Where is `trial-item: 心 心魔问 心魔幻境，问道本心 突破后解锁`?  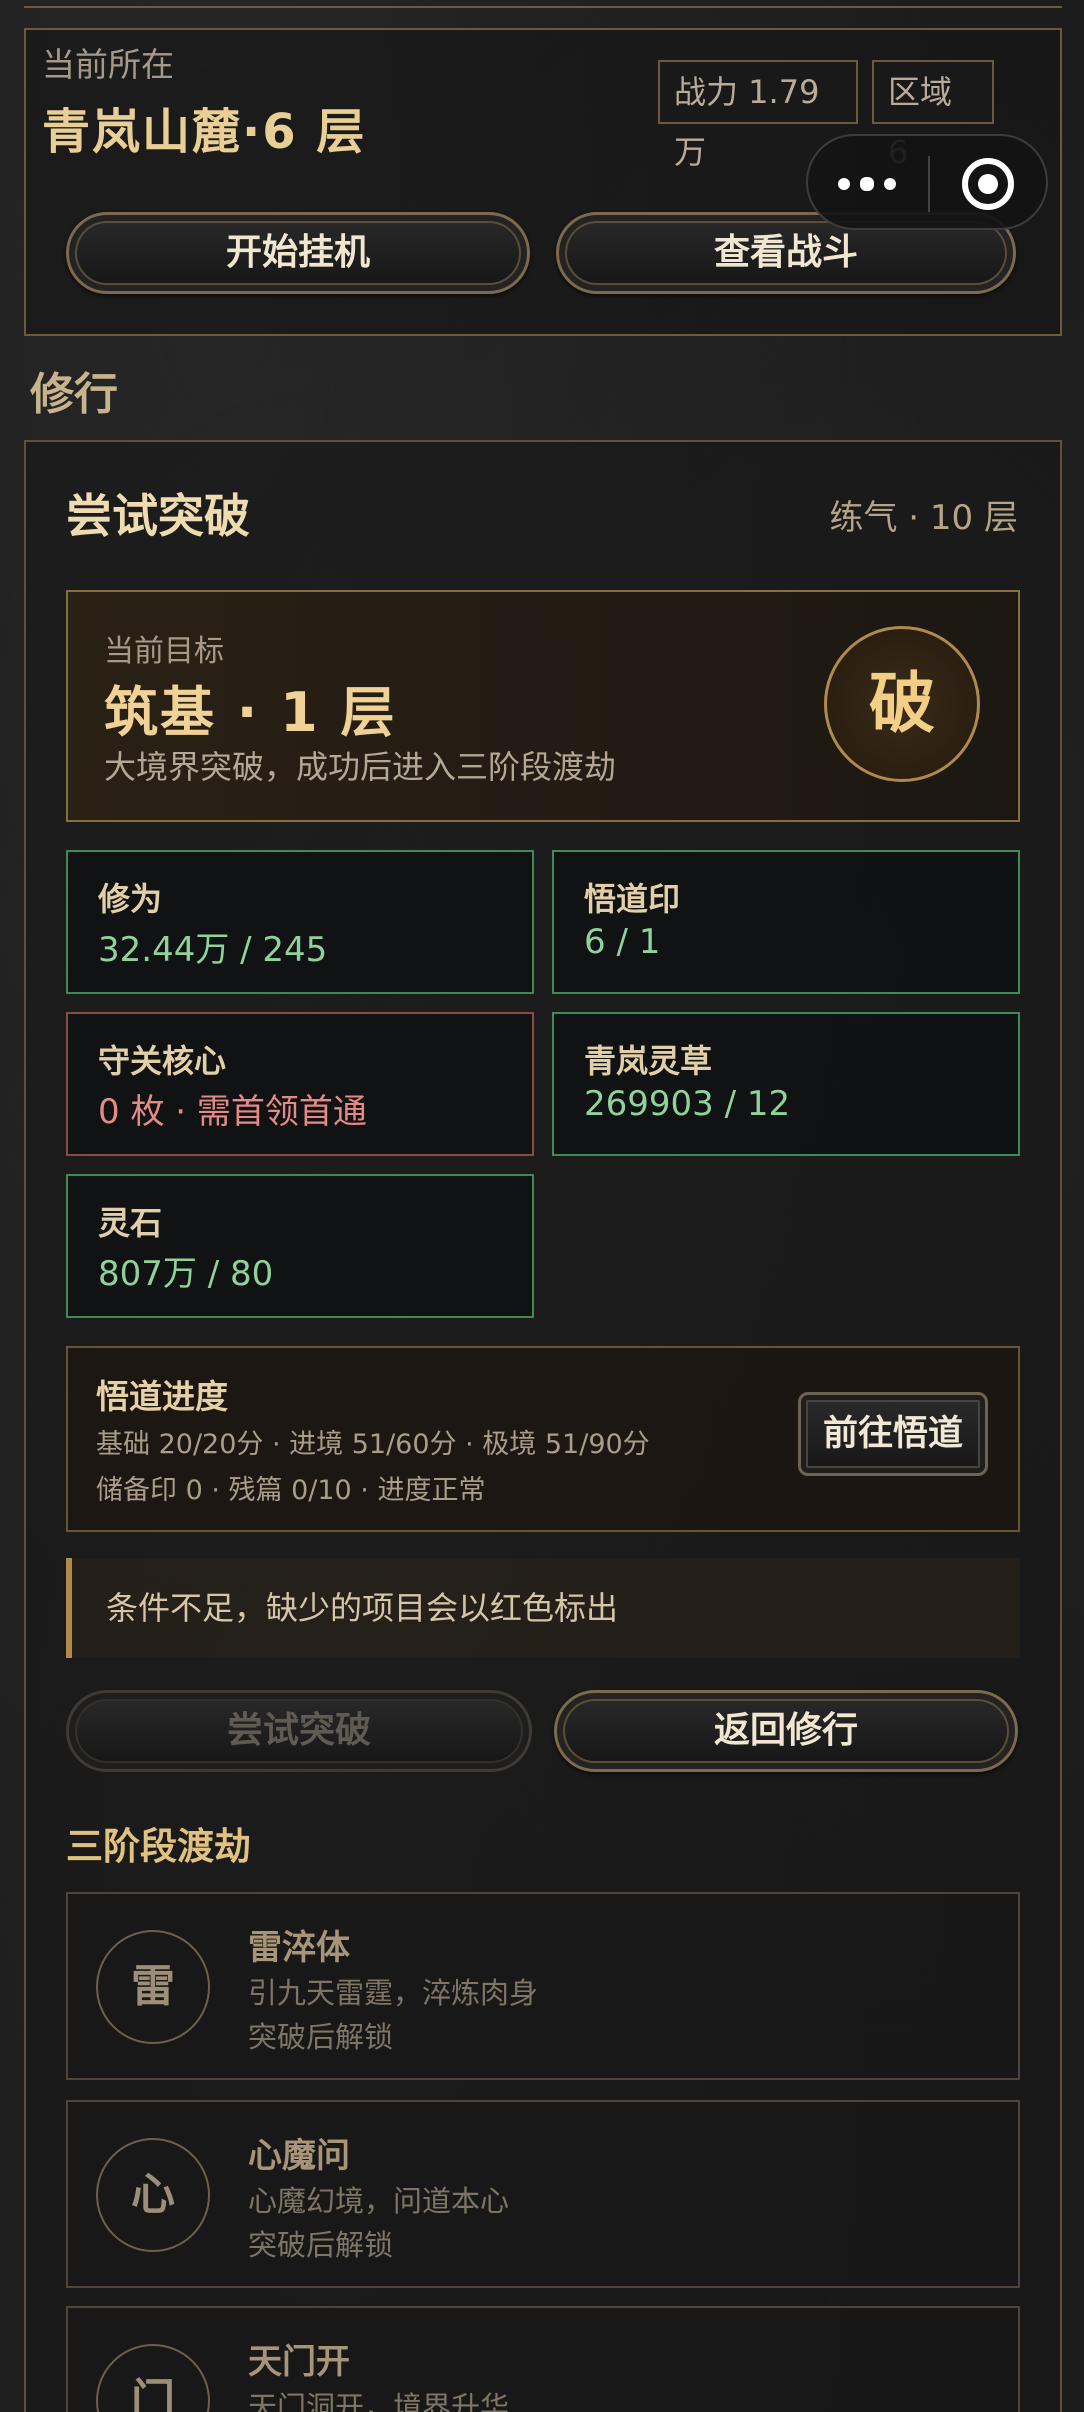 trial-item: 心 心魔问 心魔幻境，问道本心 突破后解锁 is located at coordinates (543, 2194).